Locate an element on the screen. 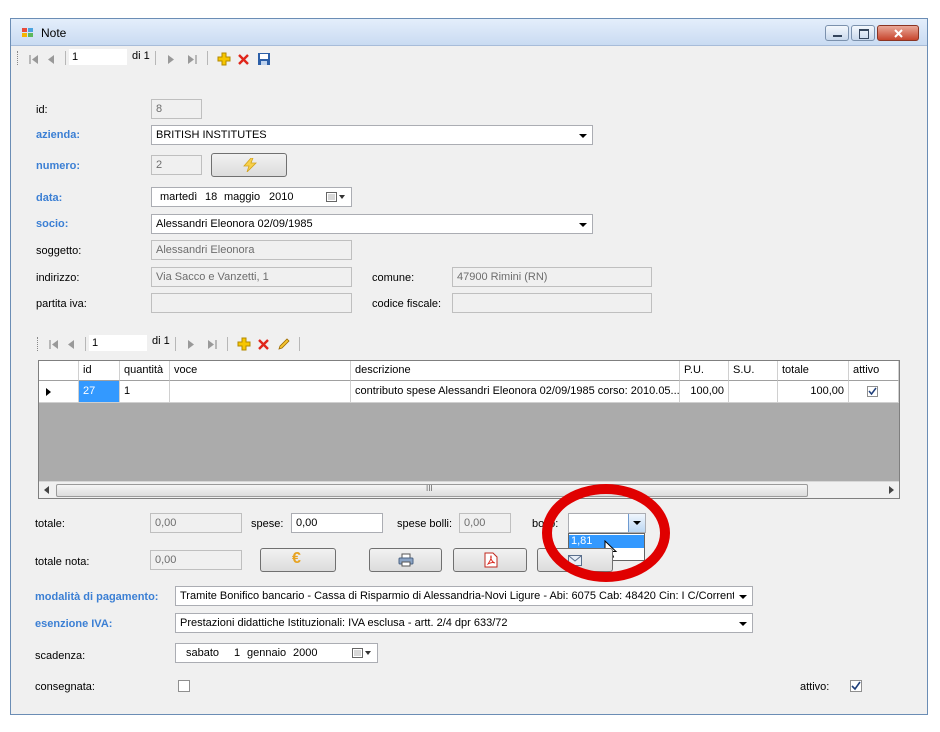  consegnata-label: consegnata: is located at coordinates (65, 687).